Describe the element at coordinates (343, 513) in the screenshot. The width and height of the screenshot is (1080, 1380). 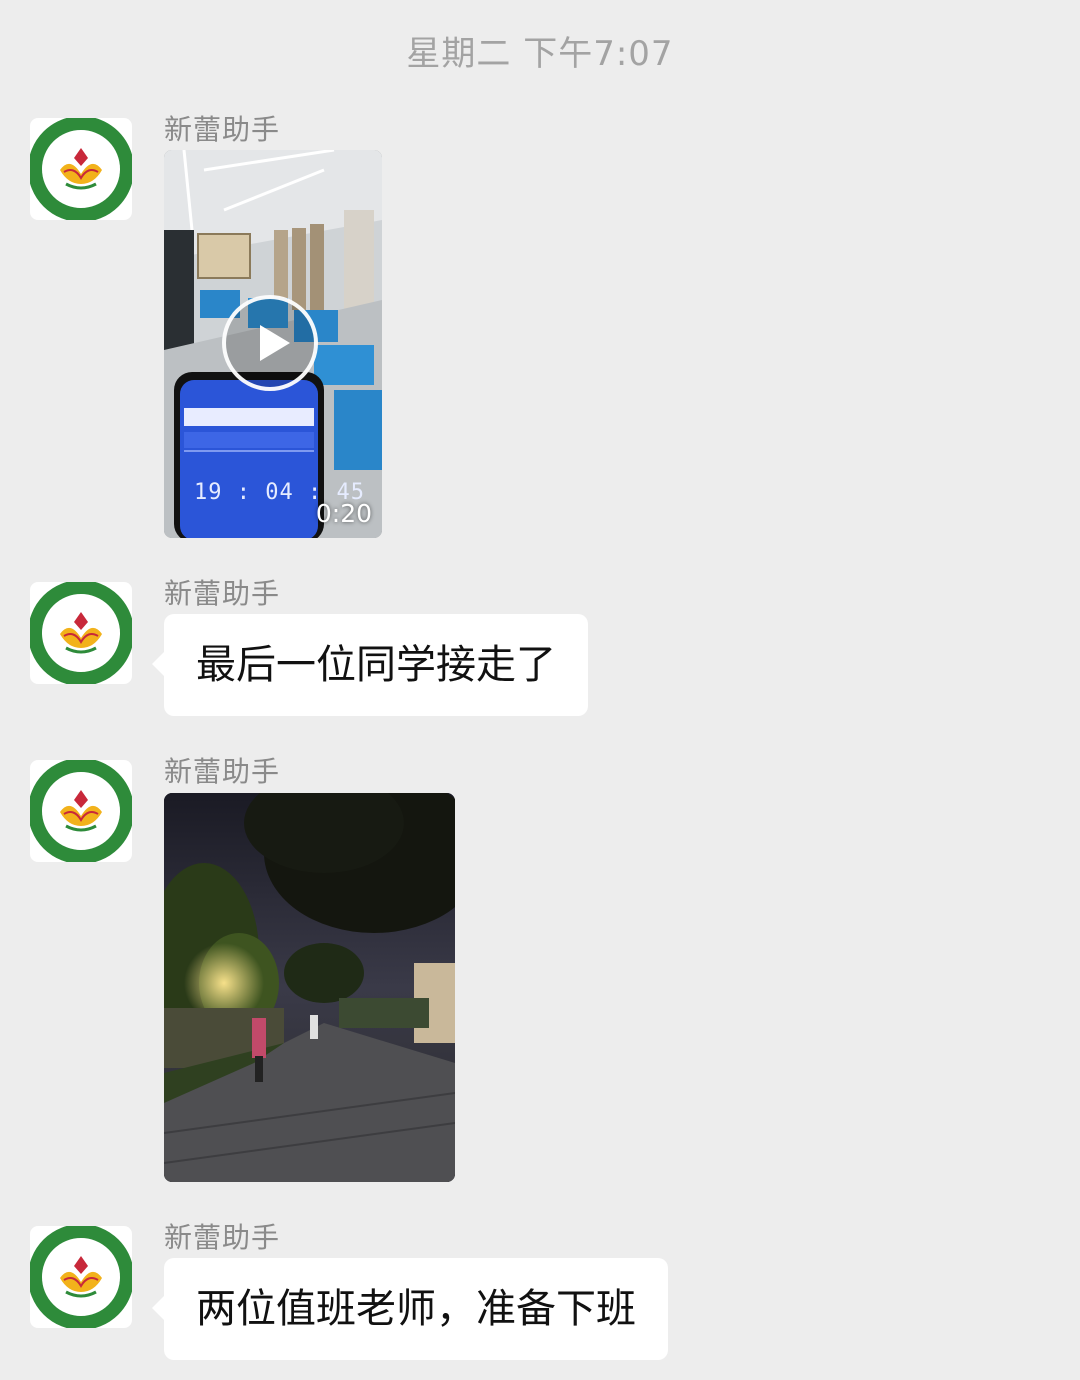
I see `video-duration: 0:20` at that location.